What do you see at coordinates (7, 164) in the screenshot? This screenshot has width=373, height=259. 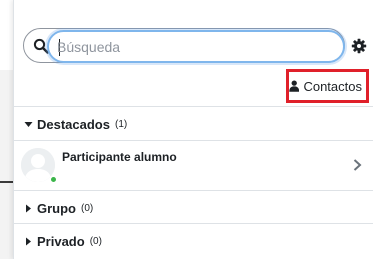 I see `backdrop-panel` at bounding box center [7, 164].